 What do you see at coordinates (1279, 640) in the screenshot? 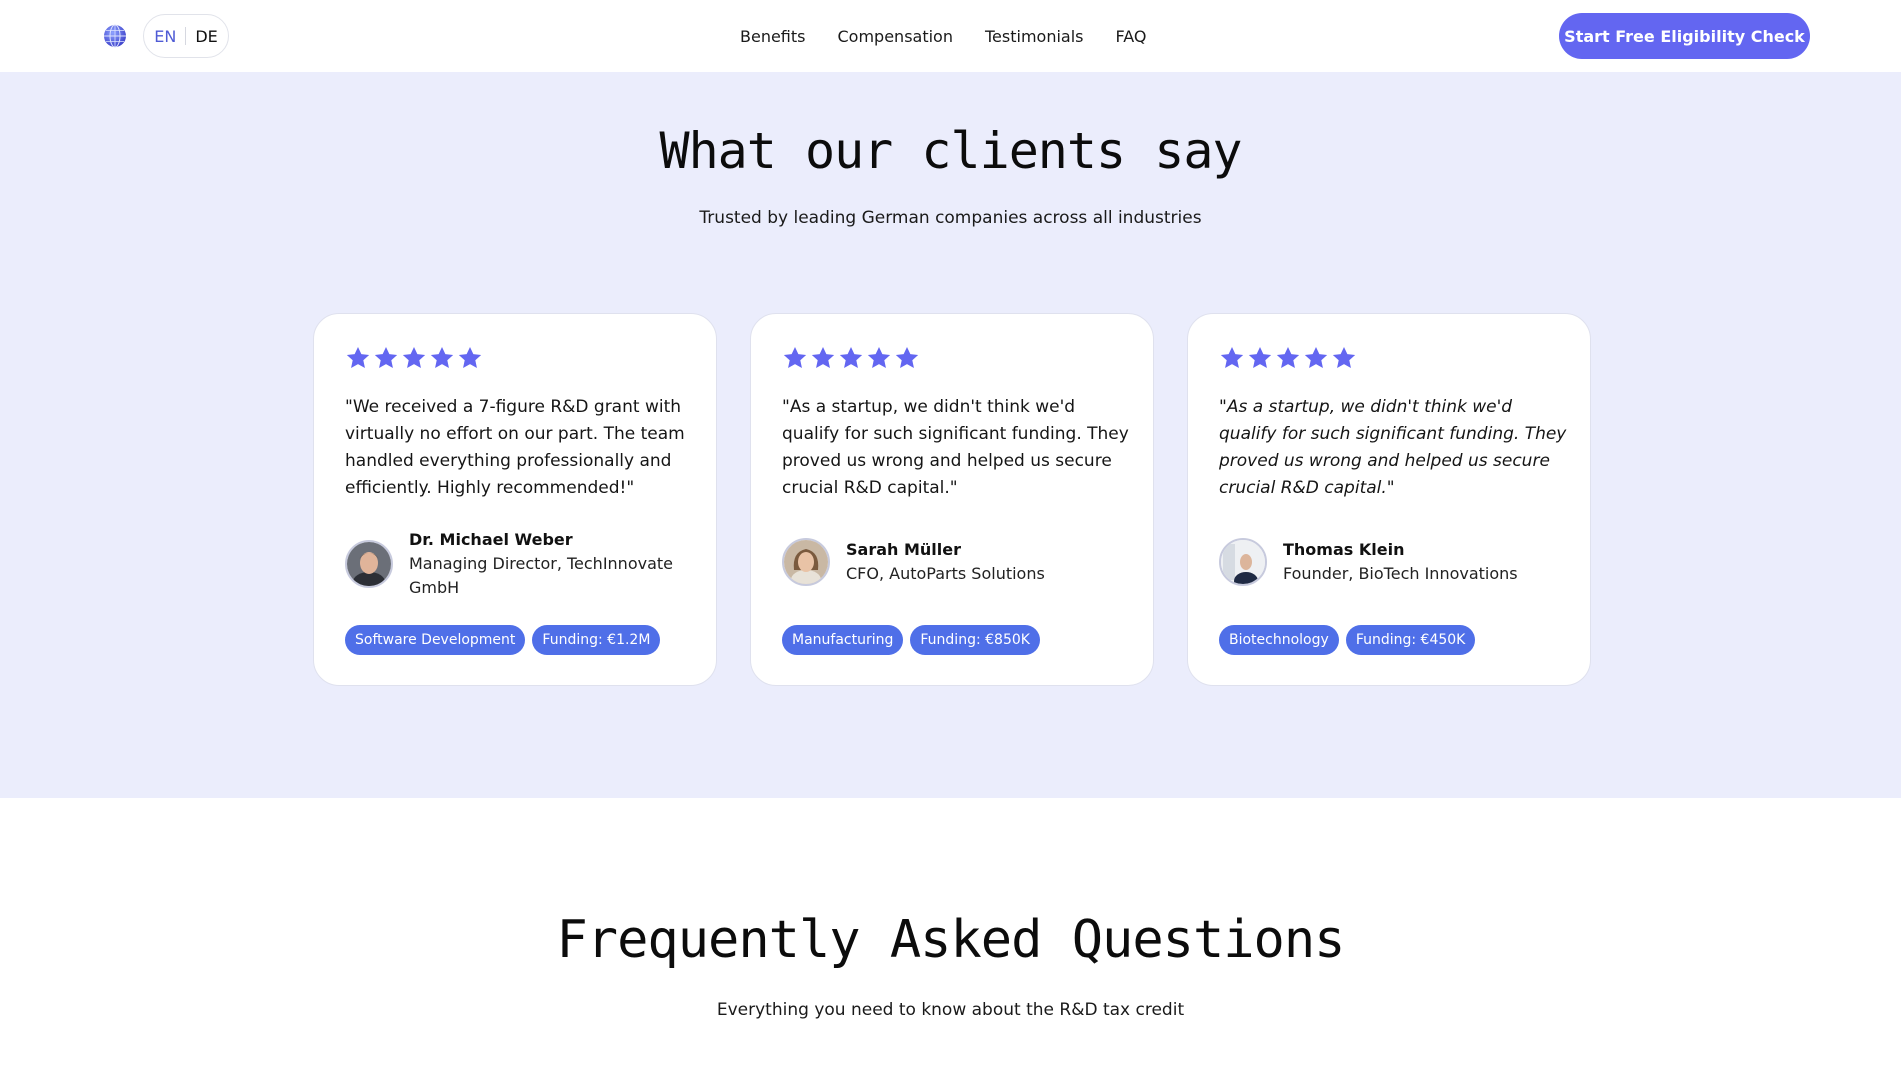
I see `industry-tag: Biotechnology` at bounding box center [1279, 640].